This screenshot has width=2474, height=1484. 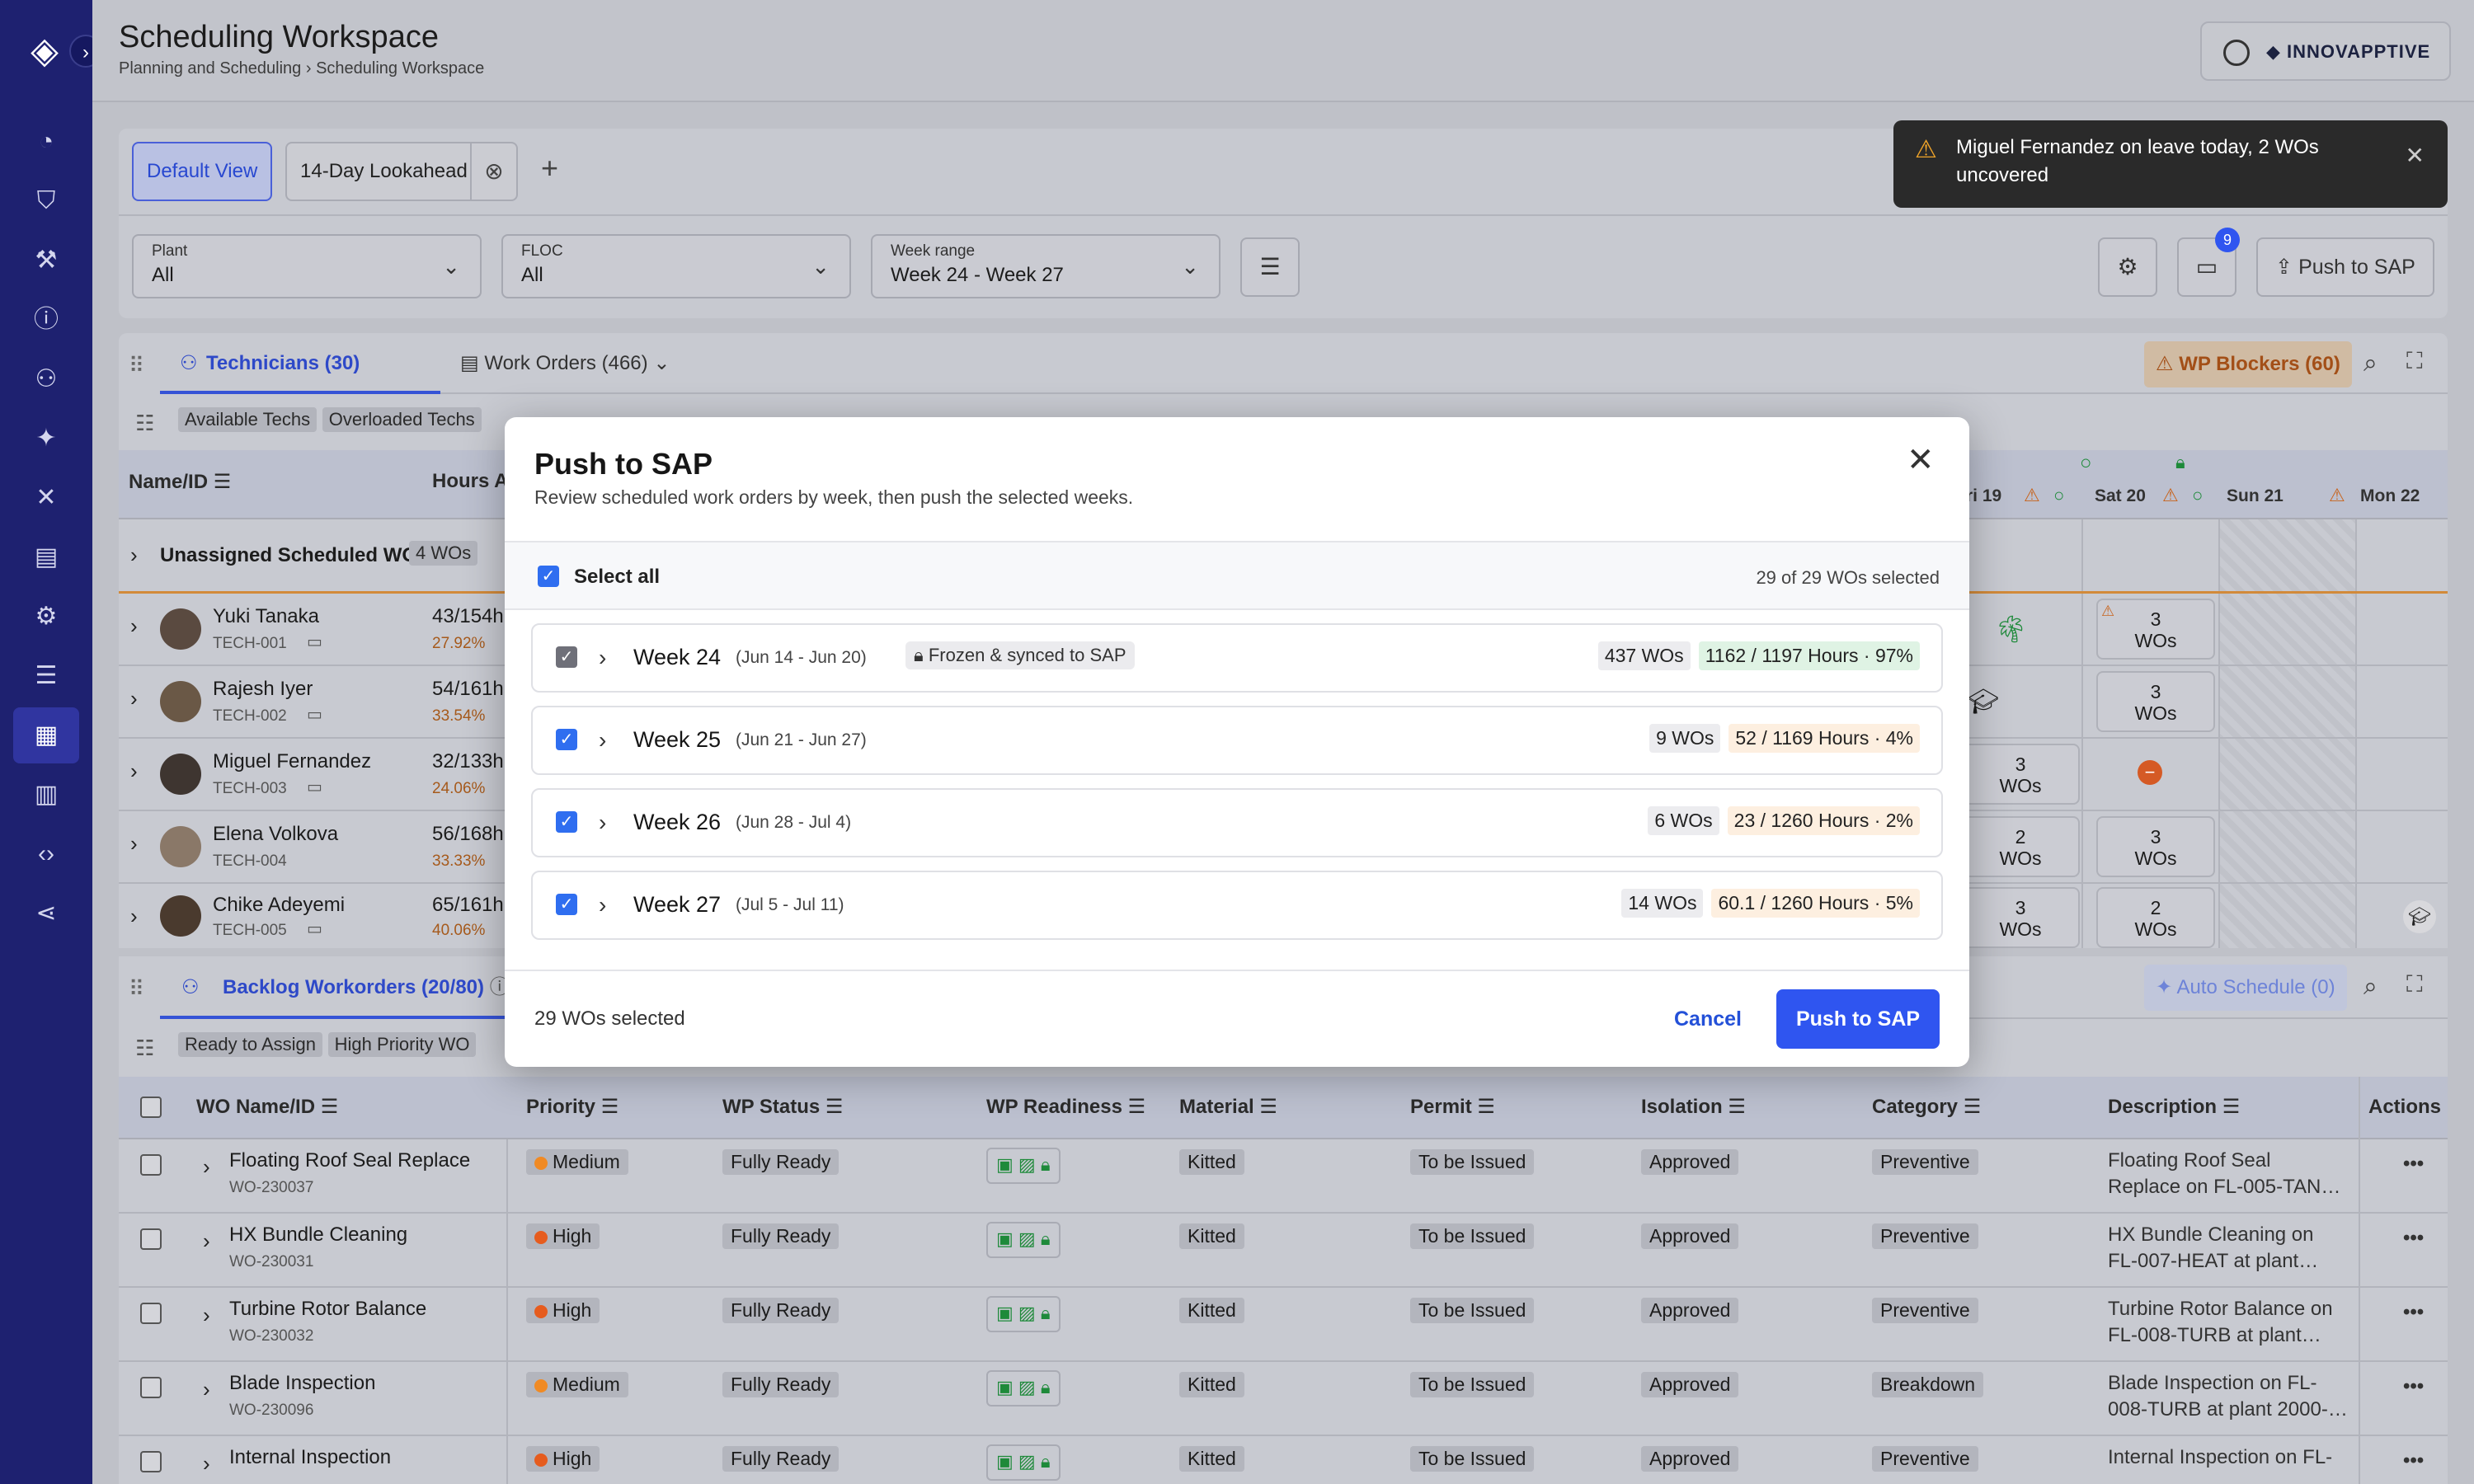 I want to click on settings-button: ⚙, so click(x=2127, y=267).